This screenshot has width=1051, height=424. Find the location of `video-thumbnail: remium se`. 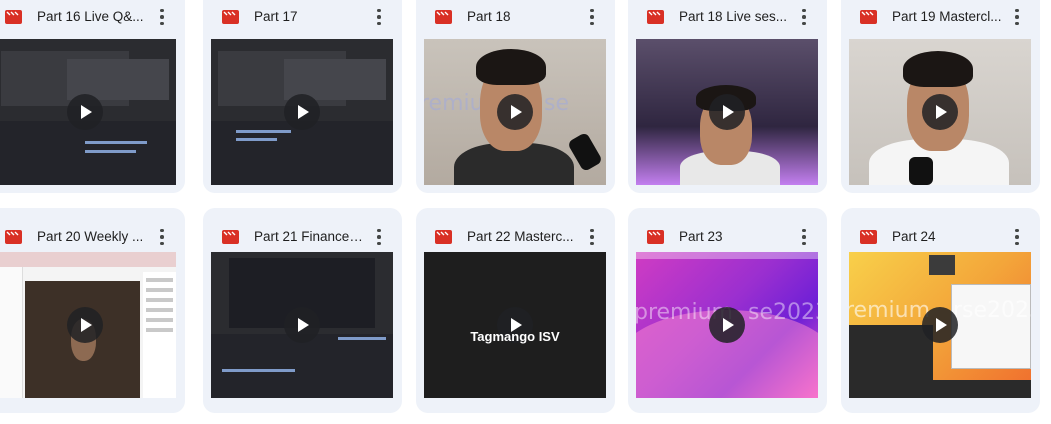

video-thumbnail: remium se is located at coordinates (515, 112).